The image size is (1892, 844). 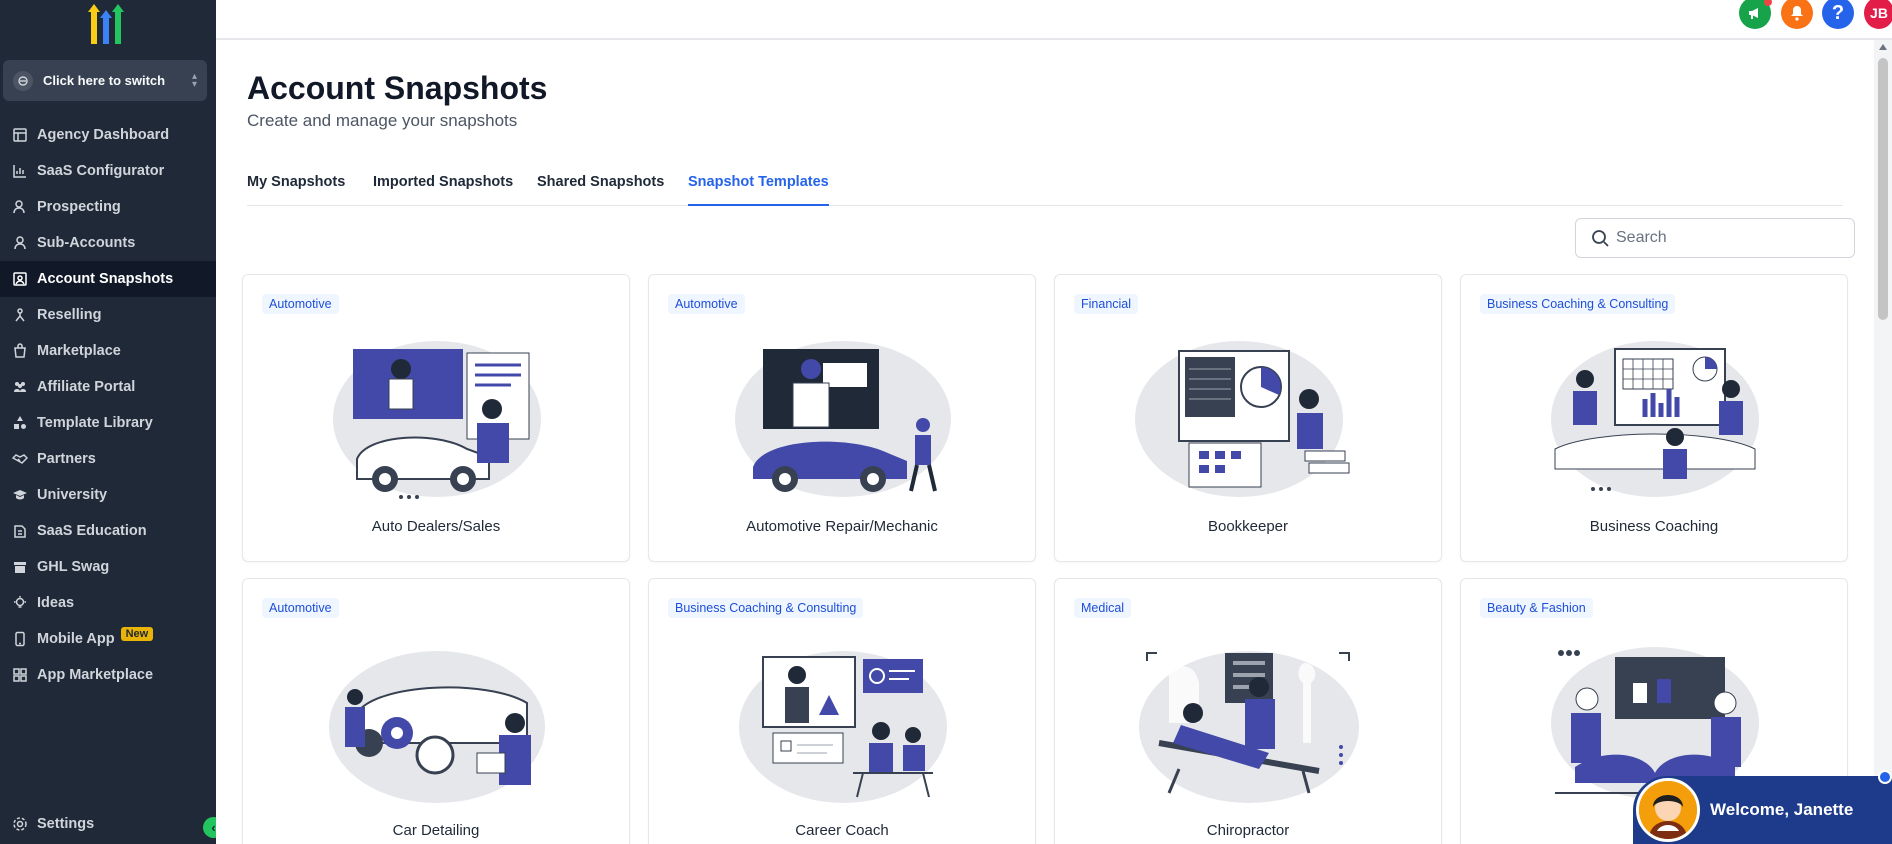 What do you see at coordinates (20, 495) in the screenshot?
I see `graduation-icon` at bounding box center [20, 495].